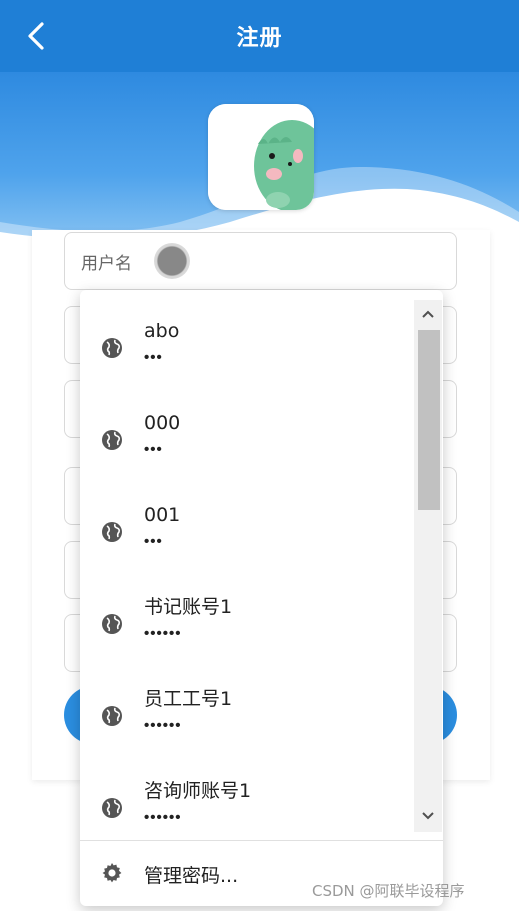 The height and width of the screenshot is (911, 519). Describe the element at coordinates (247, 612) in the screenshot. I see `credential-item: 书记账号1 ••••••` at that location.